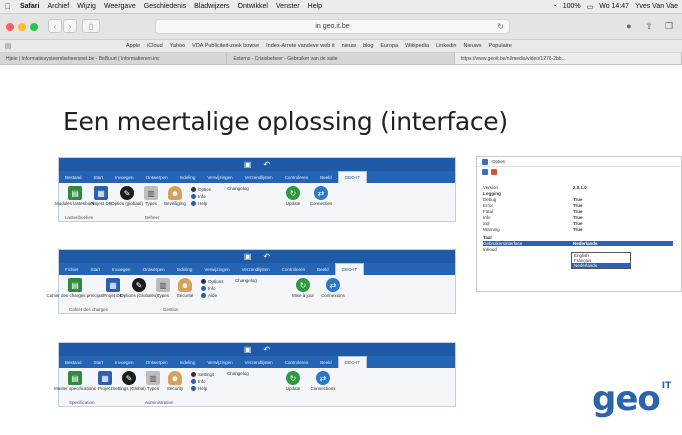 This screenshot has width=682, height=435. Describe the element at coordinates (303, 288) in the screenshot. I see `update-button: ↻ Mise à jour` at that location.